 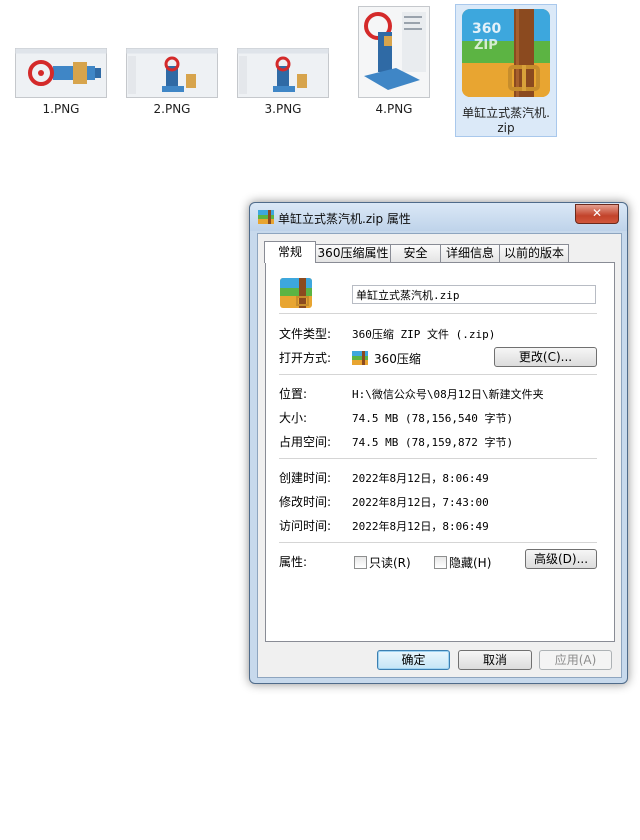 What do you see at coordinates (438, 217) in the screenshot?
I see `title-bar: 单缸立式蒸汽机.zip 属性 ✕` at bounding box center [438, 217].